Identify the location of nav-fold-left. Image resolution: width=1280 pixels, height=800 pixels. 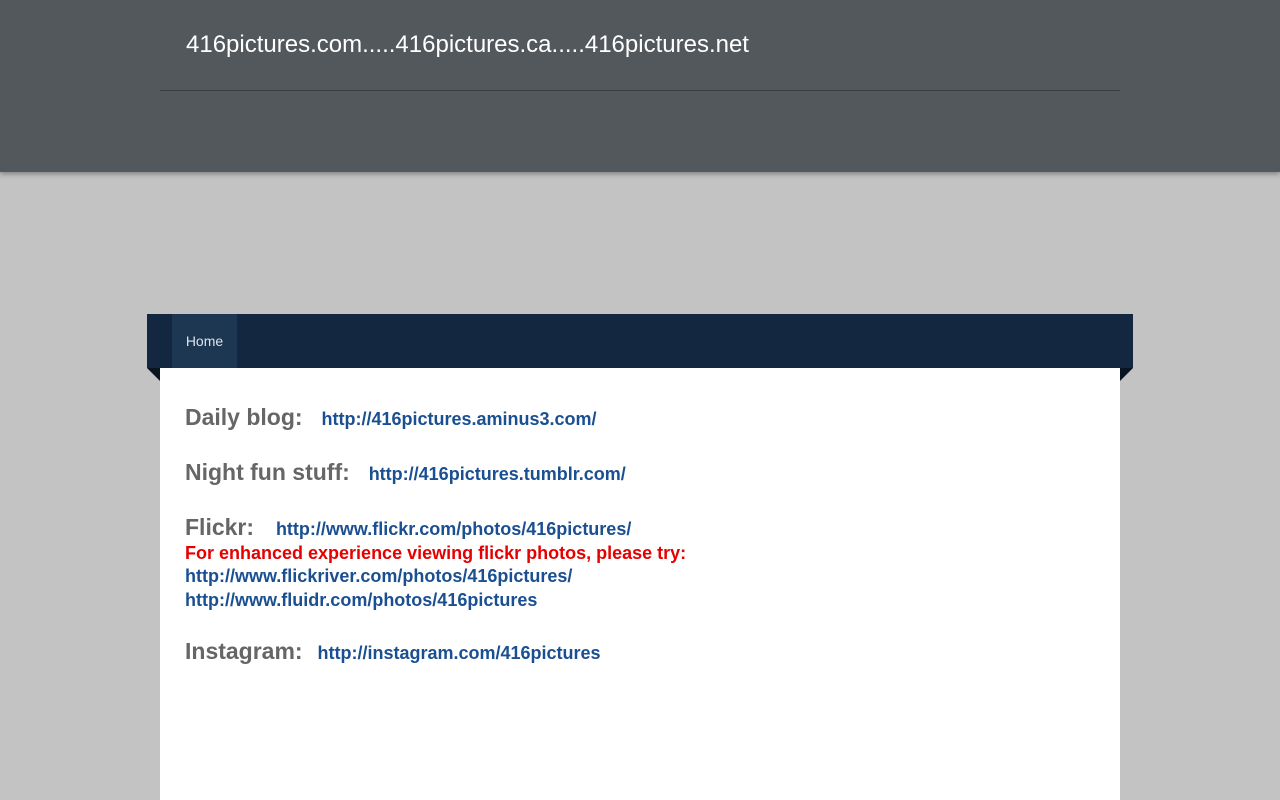
(153, 374).